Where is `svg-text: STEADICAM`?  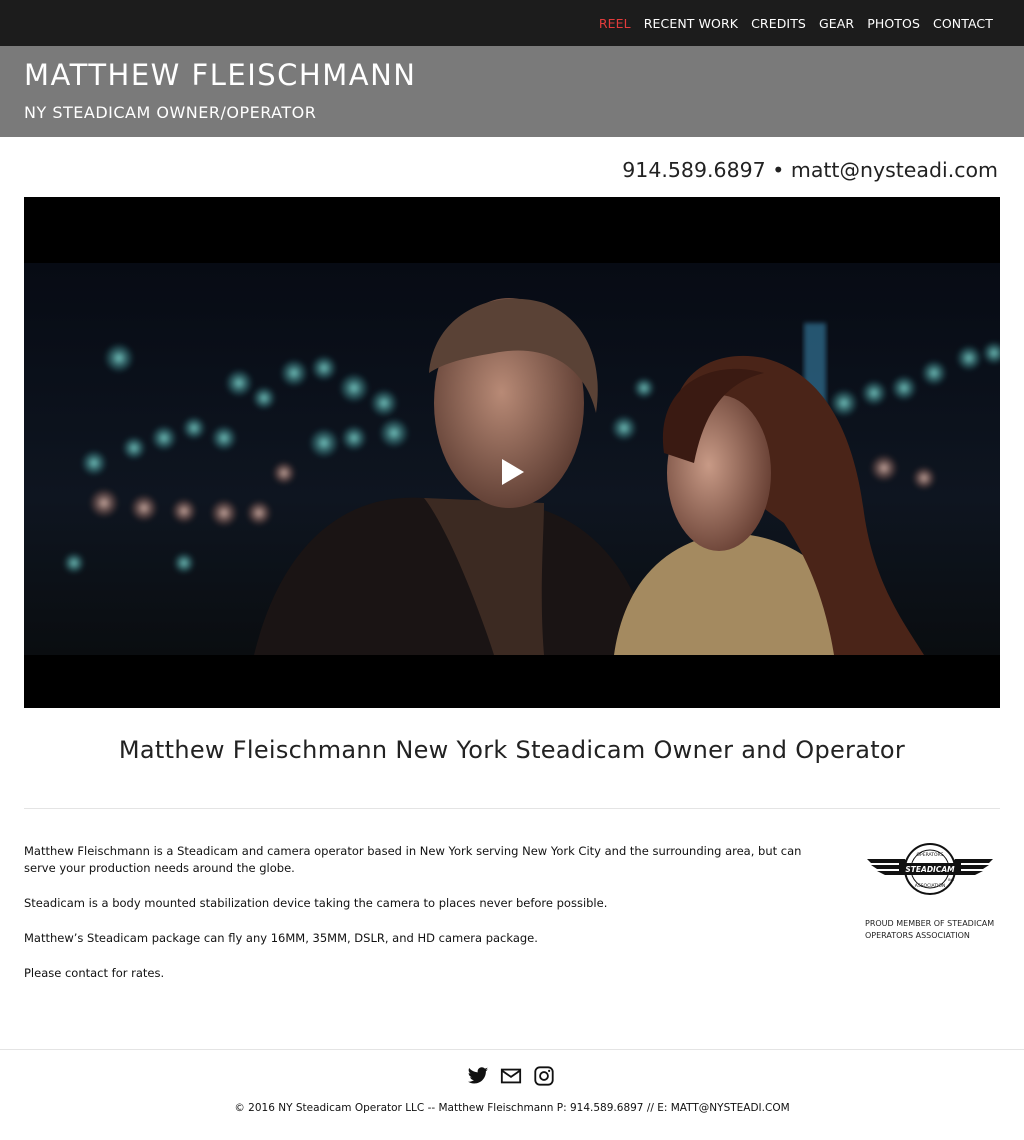 svg-text: STEADICAM is located at coordinates (930, 869).